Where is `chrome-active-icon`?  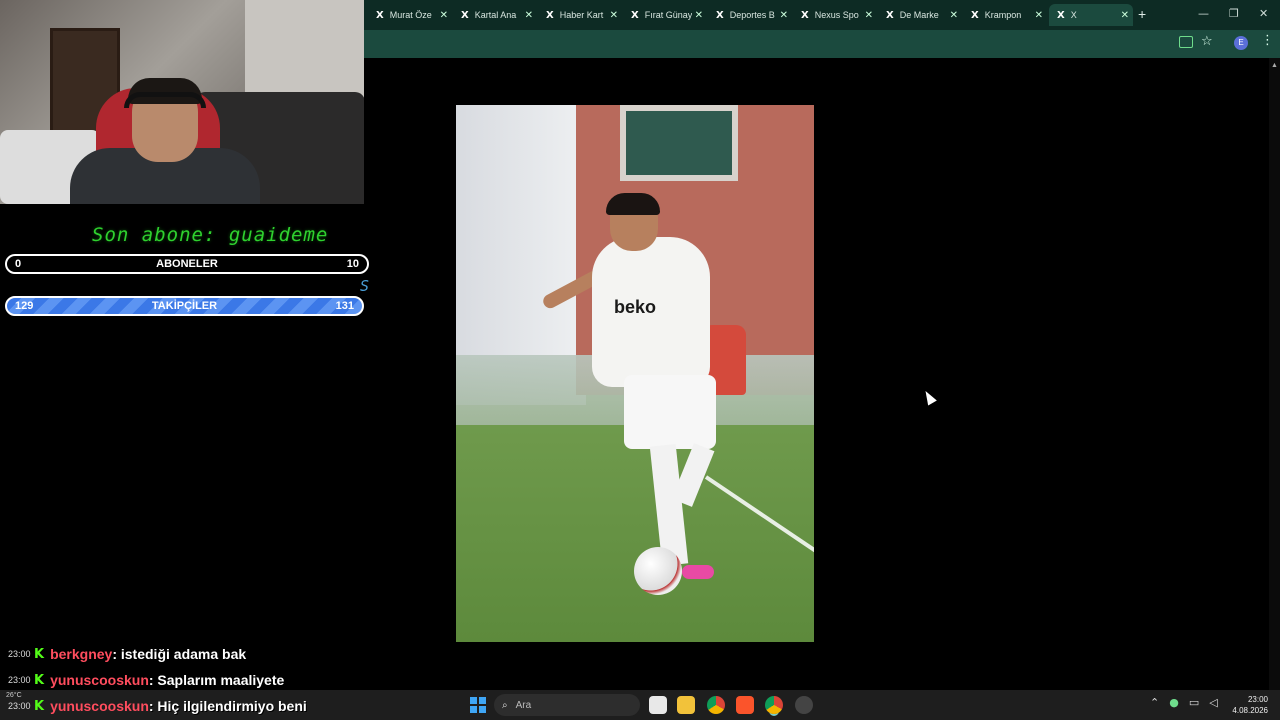
chrome-active-icon is located at coordinates (774, 705).